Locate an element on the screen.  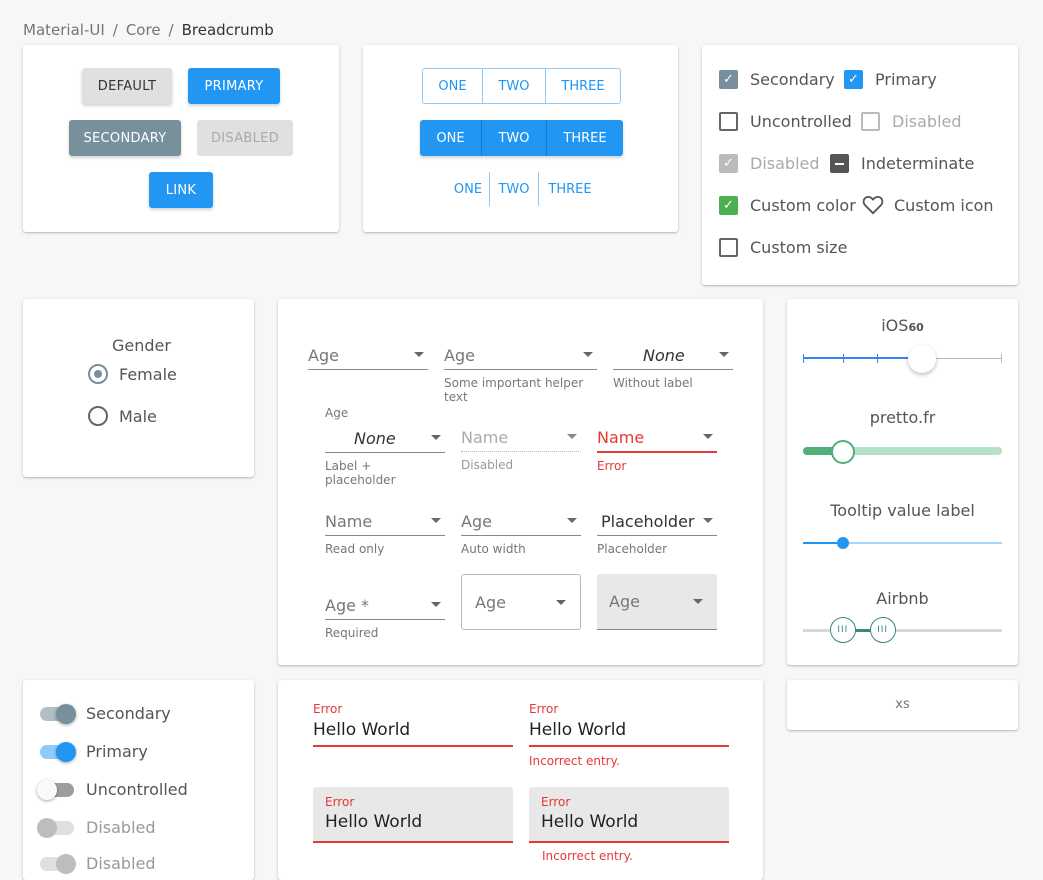
xs-label: xs is located at coordinates (902, 704).